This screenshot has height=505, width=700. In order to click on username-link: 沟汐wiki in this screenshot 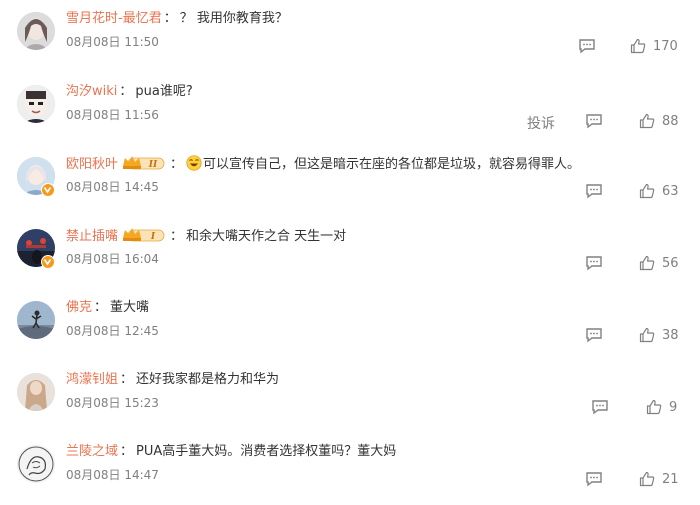, I will do `click(91, 91)`.